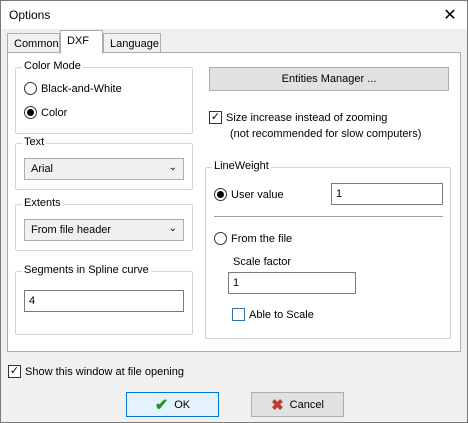 The height and width of the screenshot is (423, 468). What do you see at coordinates (326, 134) in the screenshot?
I see `size-increase-note: (not recommended for slow computers)` at bounding box center [326, 134].